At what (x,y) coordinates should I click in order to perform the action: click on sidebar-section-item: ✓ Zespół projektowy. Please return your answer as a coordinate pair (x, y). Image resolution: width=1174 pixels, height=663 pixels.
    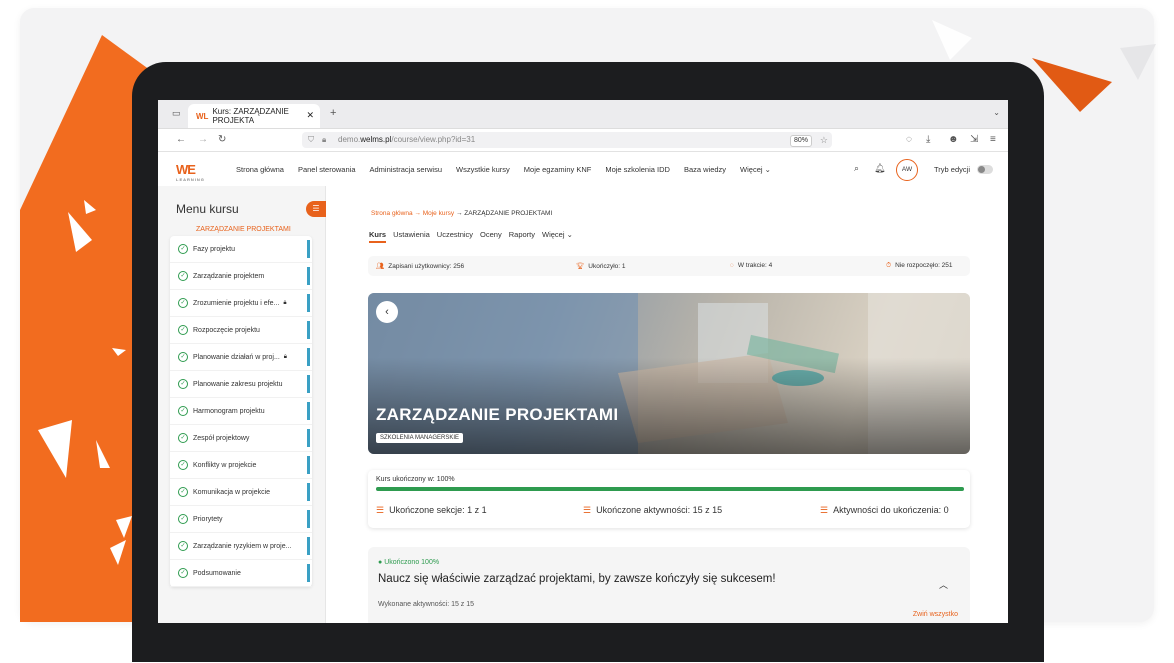
    Looking at the image, I should click on (241, 438).